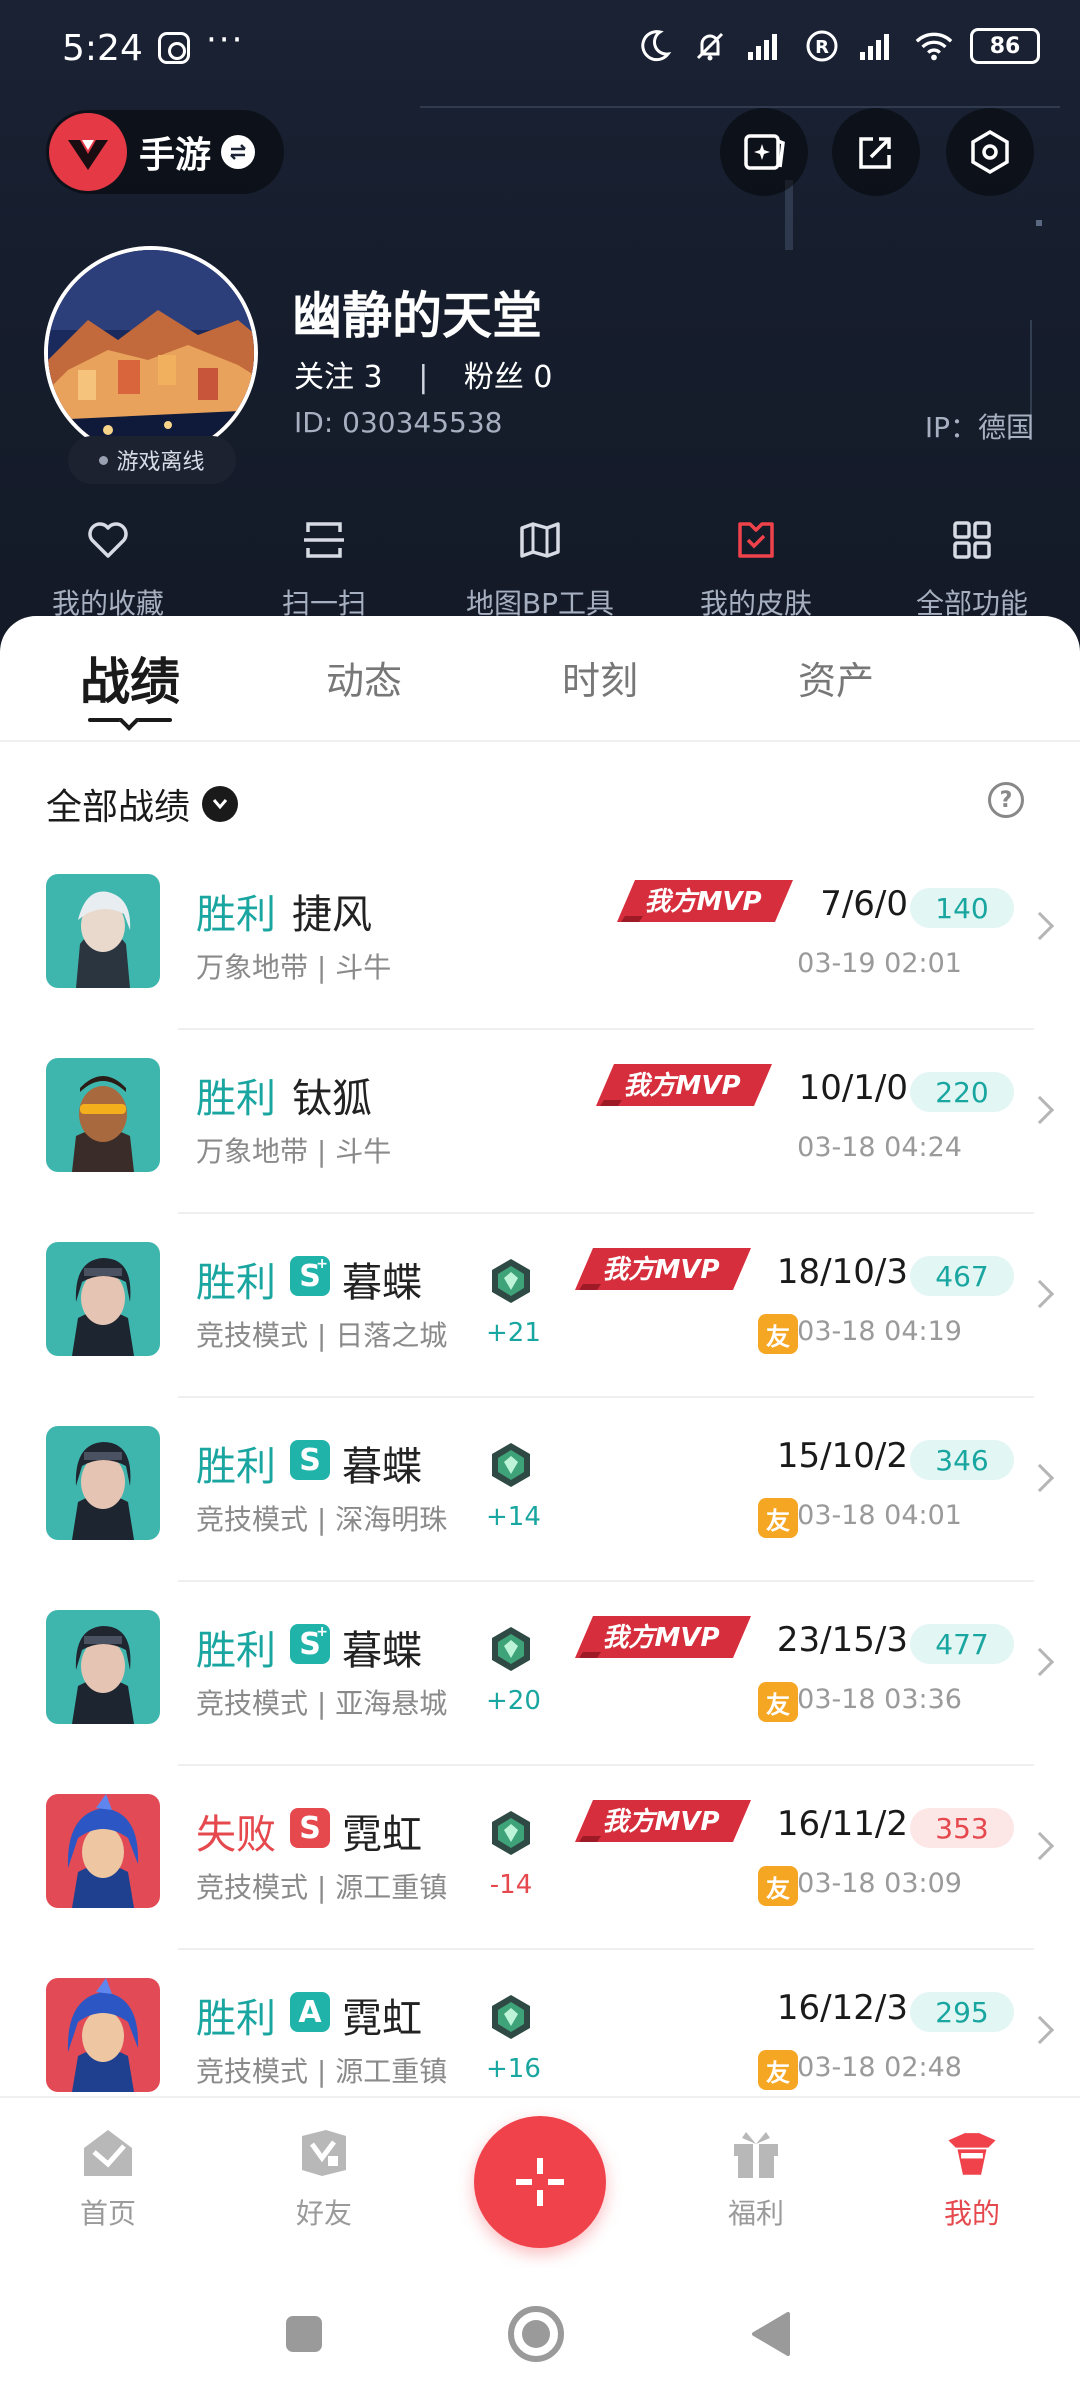 This screenshot has width=1080, height=2400. Describe the element at coordinates (513, 1701) in the screenshot. I see `rank-change: +20` at that location.